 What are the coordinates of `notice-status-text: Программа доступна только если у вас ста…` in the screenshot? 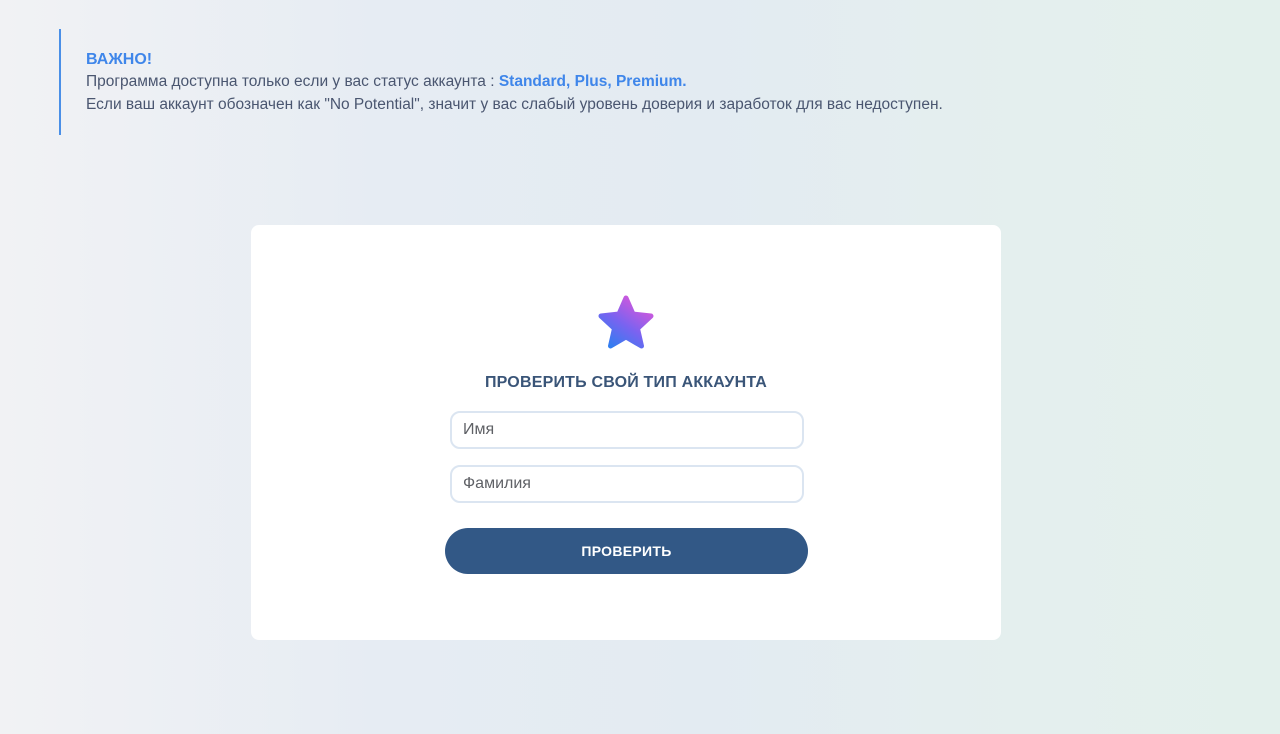 It's located at (292, 81).